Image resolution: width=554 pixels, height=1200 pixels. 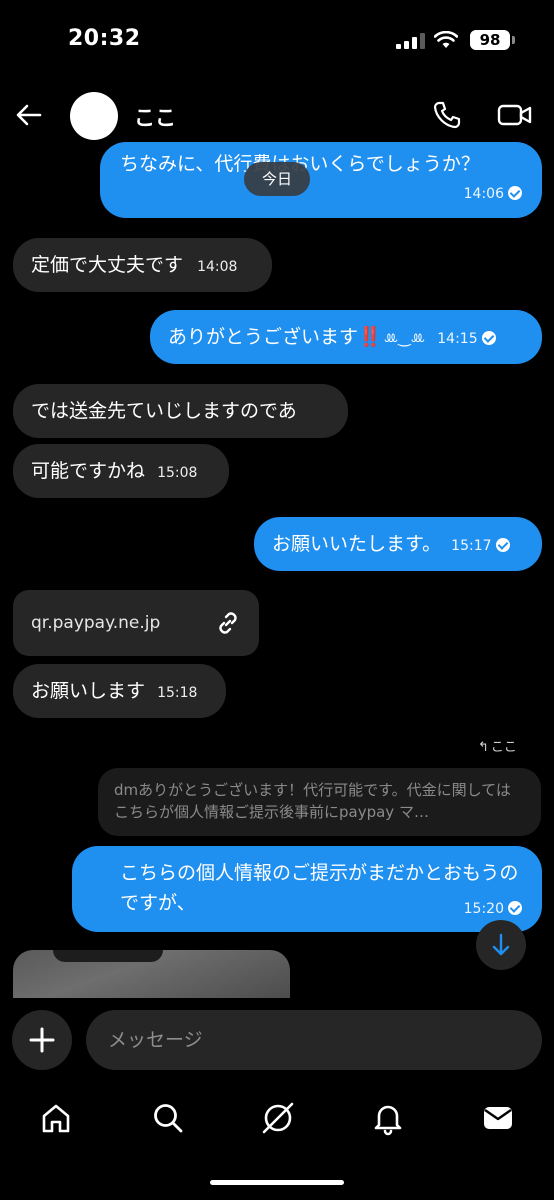 What do you see at coordinates (275, 337) in the screenshot?
I see `message-text: ありがとうございます‼️` at bounding box center [275, 337].